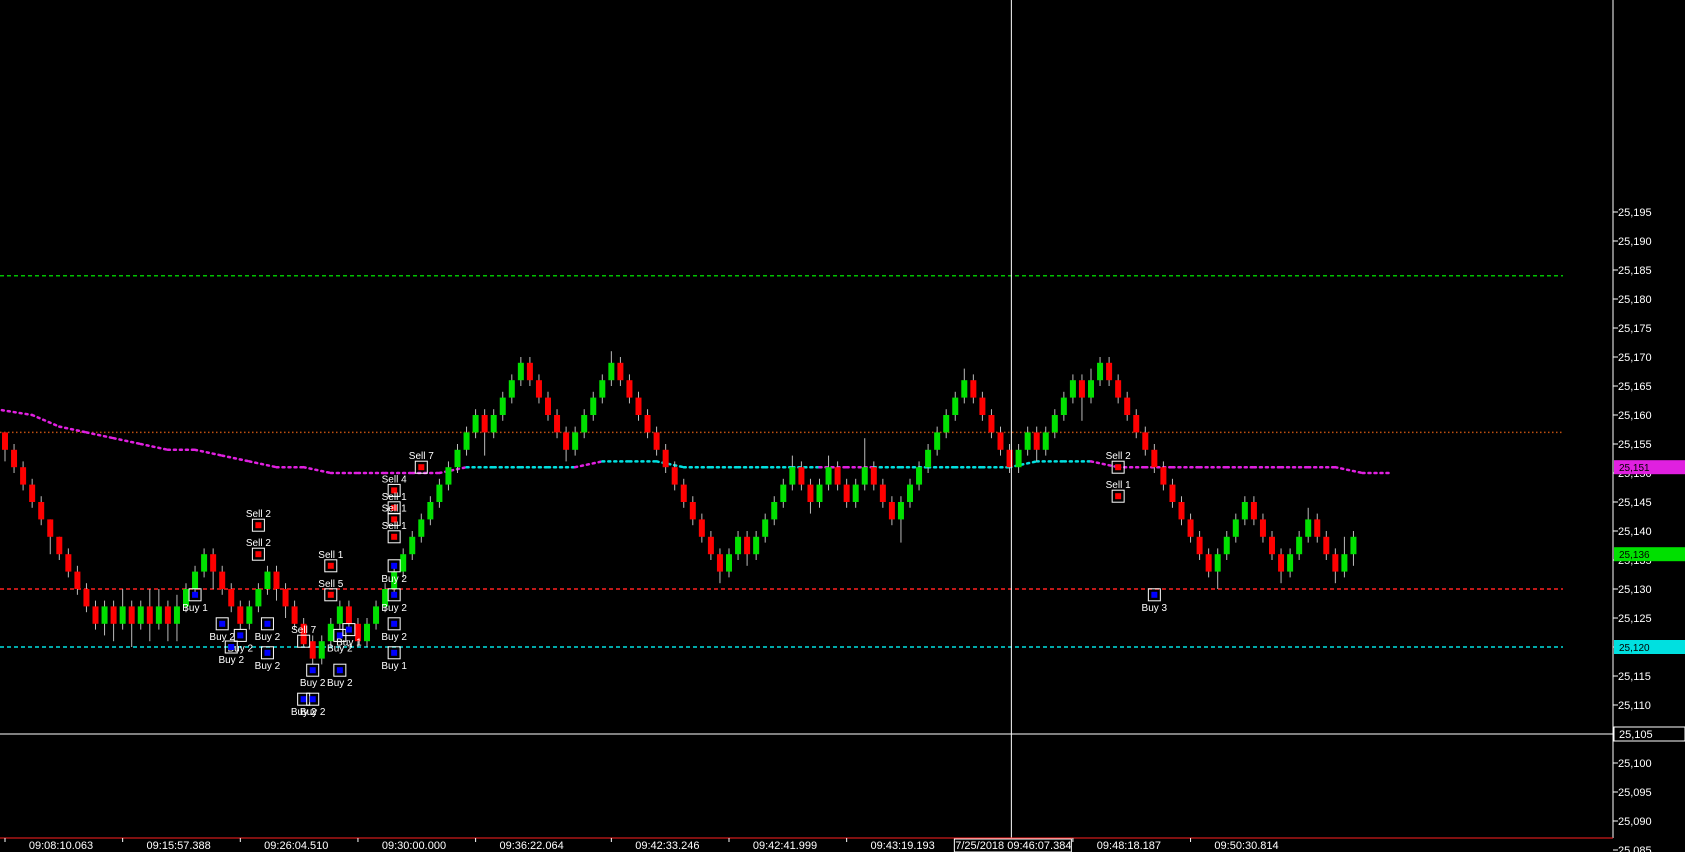 The image size is (1685, 852). What do you see at coordinates (903, 846) in the screenshot?
I see `time-tick-label: 09:43:19.193` at bounding box center [903, 846].